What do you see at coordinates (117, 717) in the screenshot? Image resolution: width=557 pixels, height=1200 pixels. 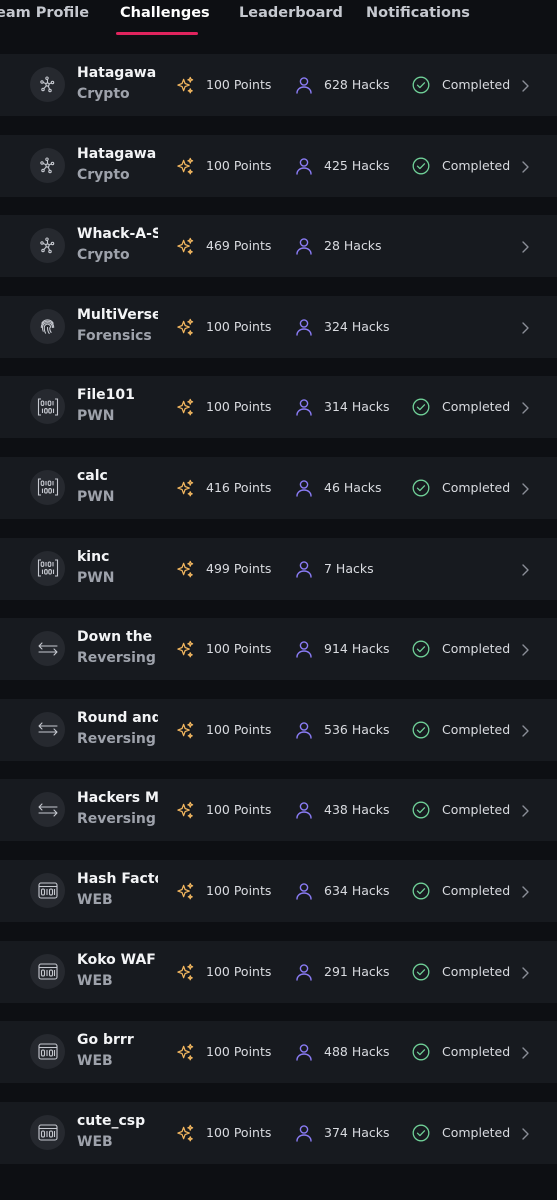 I see `challenge-name: Round and round` at bounding box center [117, 717].